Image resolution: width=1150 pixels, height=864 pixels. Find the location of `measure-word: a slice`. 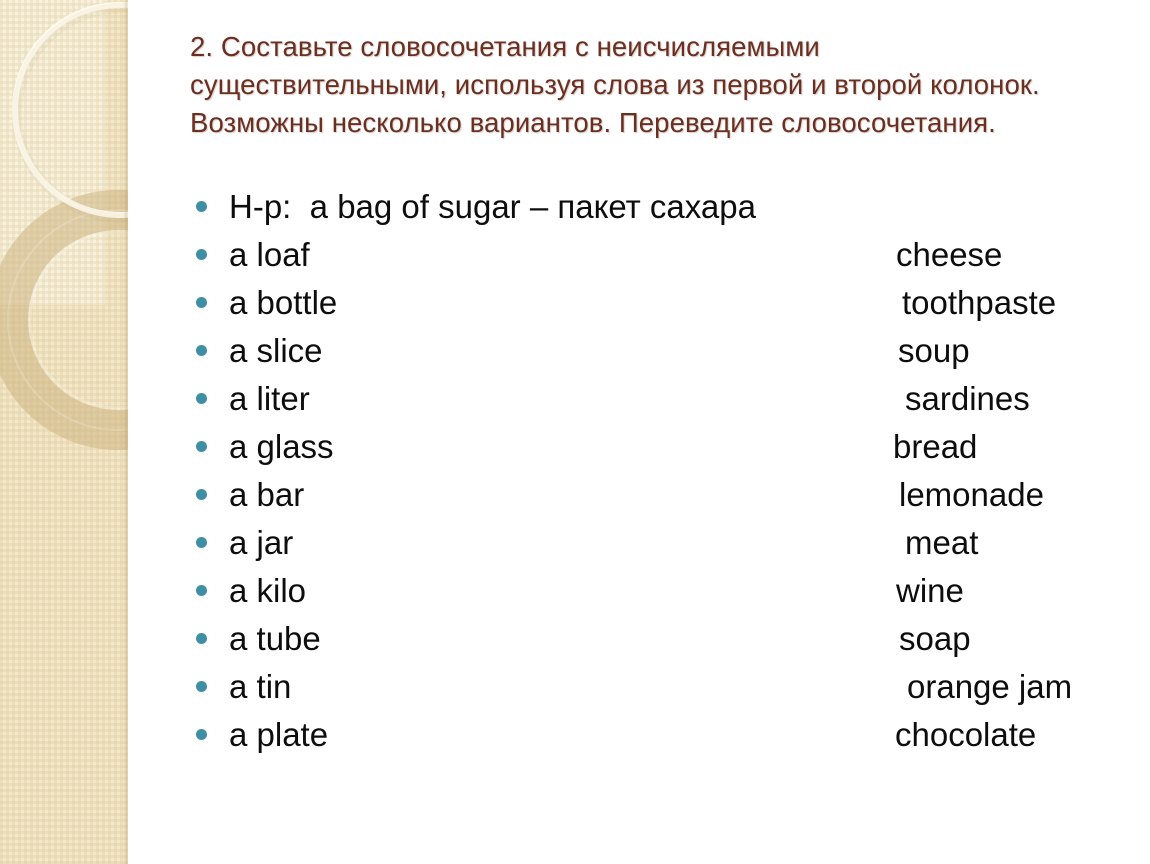

measure-word: a slice is located at coordinates (276, 350).